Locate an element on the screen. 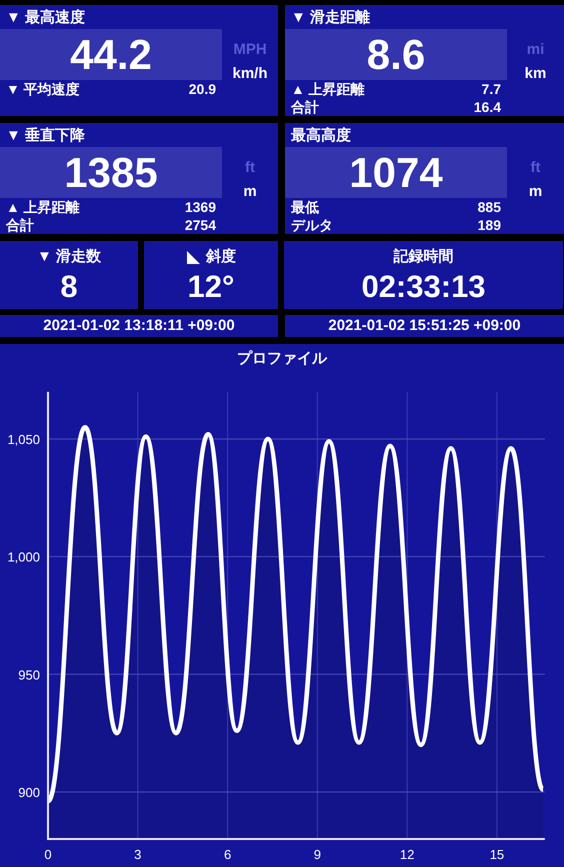  row-value: 2754 is located at coordinates (200, 225).